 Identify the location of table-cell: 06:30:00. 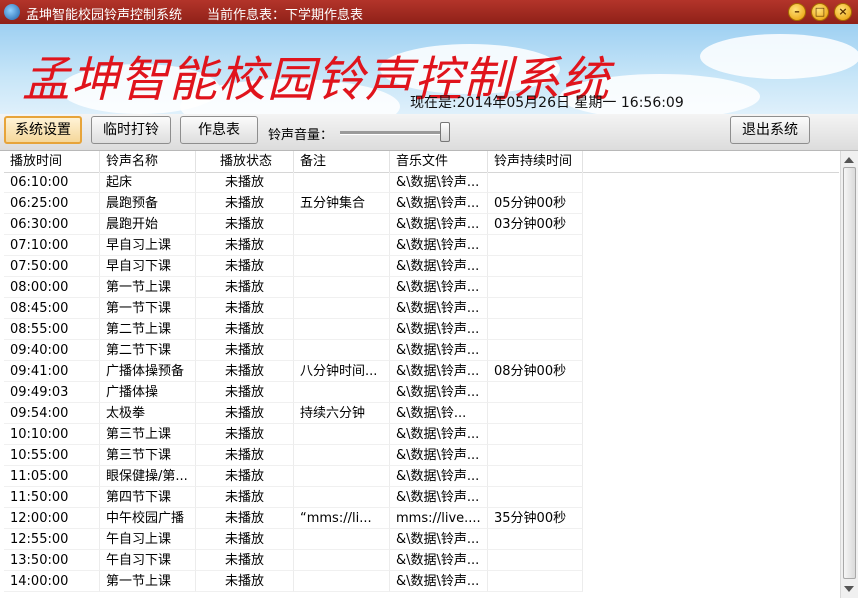
(52, 224).